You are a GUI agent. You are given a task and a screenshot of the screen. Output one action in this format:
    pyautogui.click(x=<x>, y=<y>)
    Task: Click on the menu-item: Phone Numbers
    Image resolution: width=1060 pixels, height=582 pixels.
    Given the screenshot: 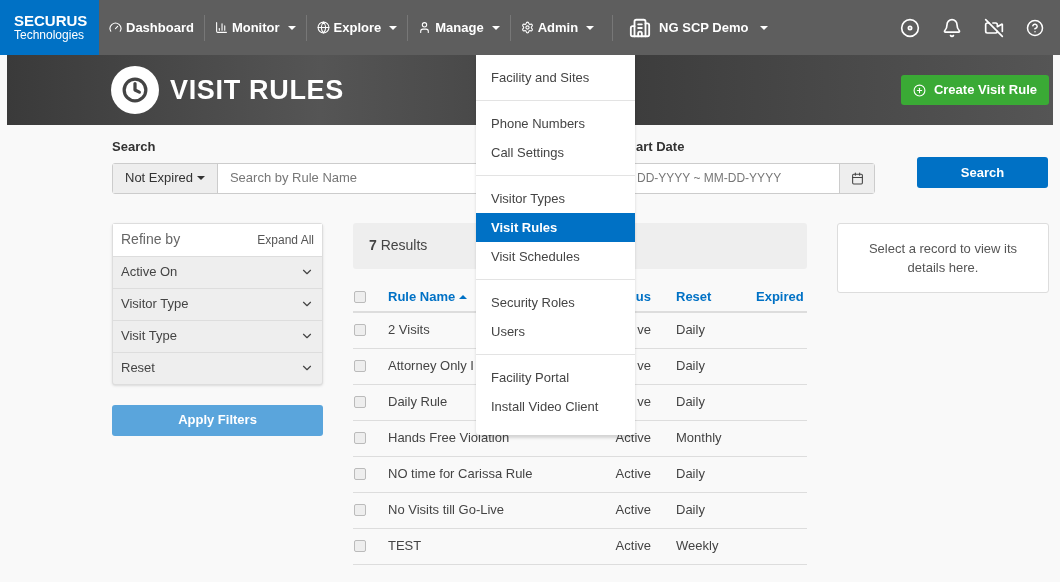 What is the action you would take?
    pyautogui.click(x=555, y=123)
    